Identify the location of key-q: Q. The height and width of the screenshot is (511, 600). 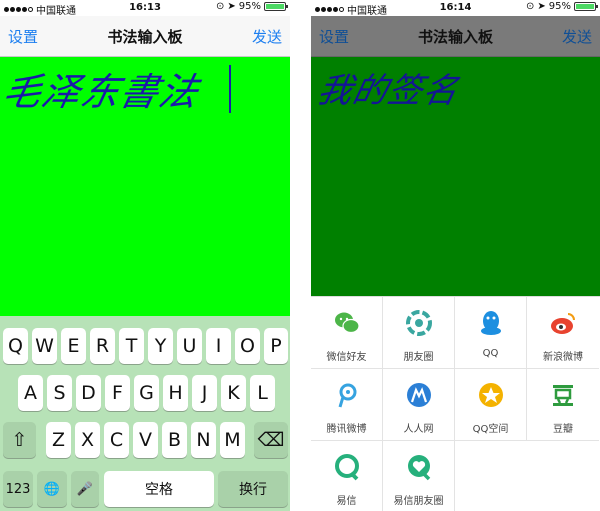
(15, 346).